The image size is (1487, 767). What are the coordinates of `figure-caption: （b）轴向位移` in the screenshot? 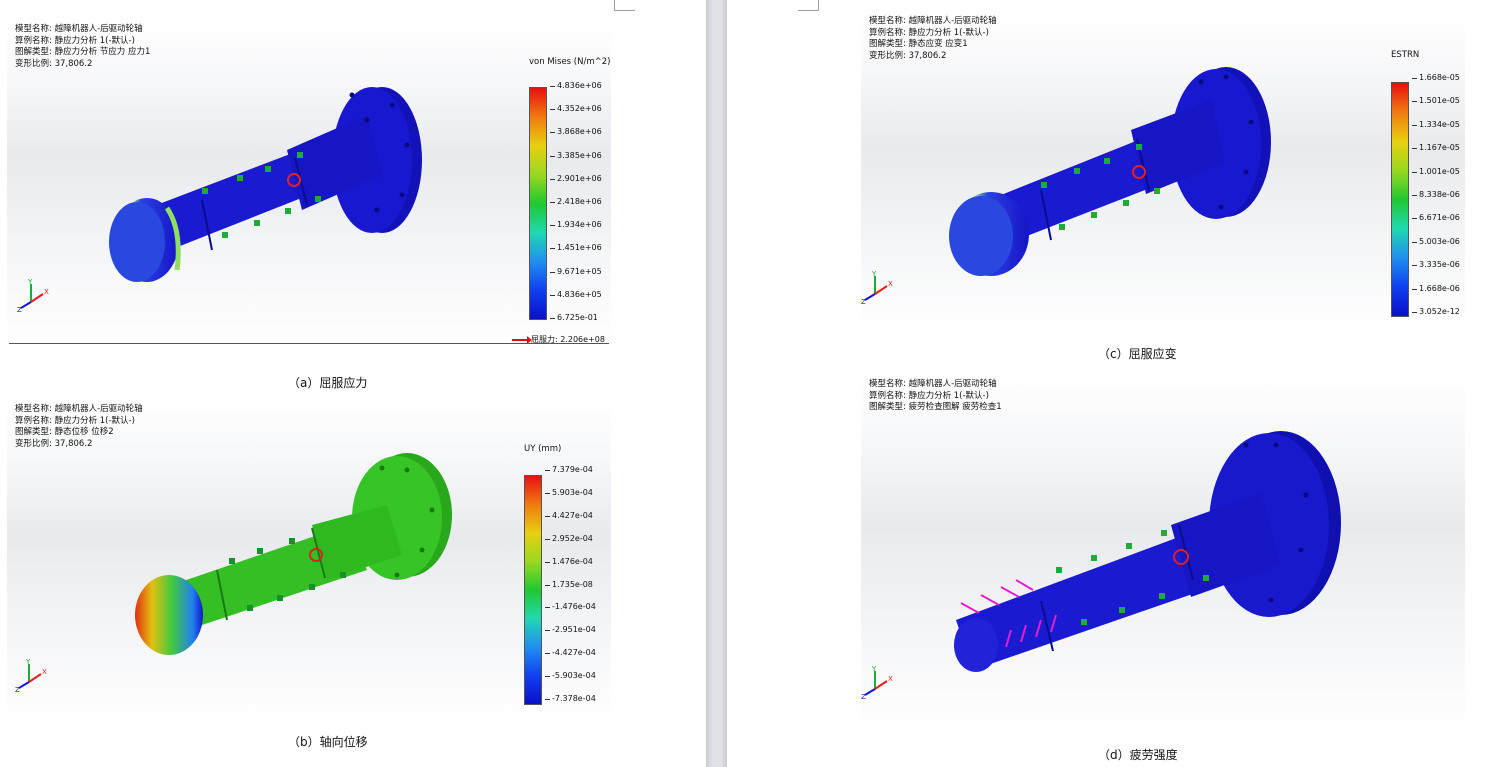 It's located at (328, 742).